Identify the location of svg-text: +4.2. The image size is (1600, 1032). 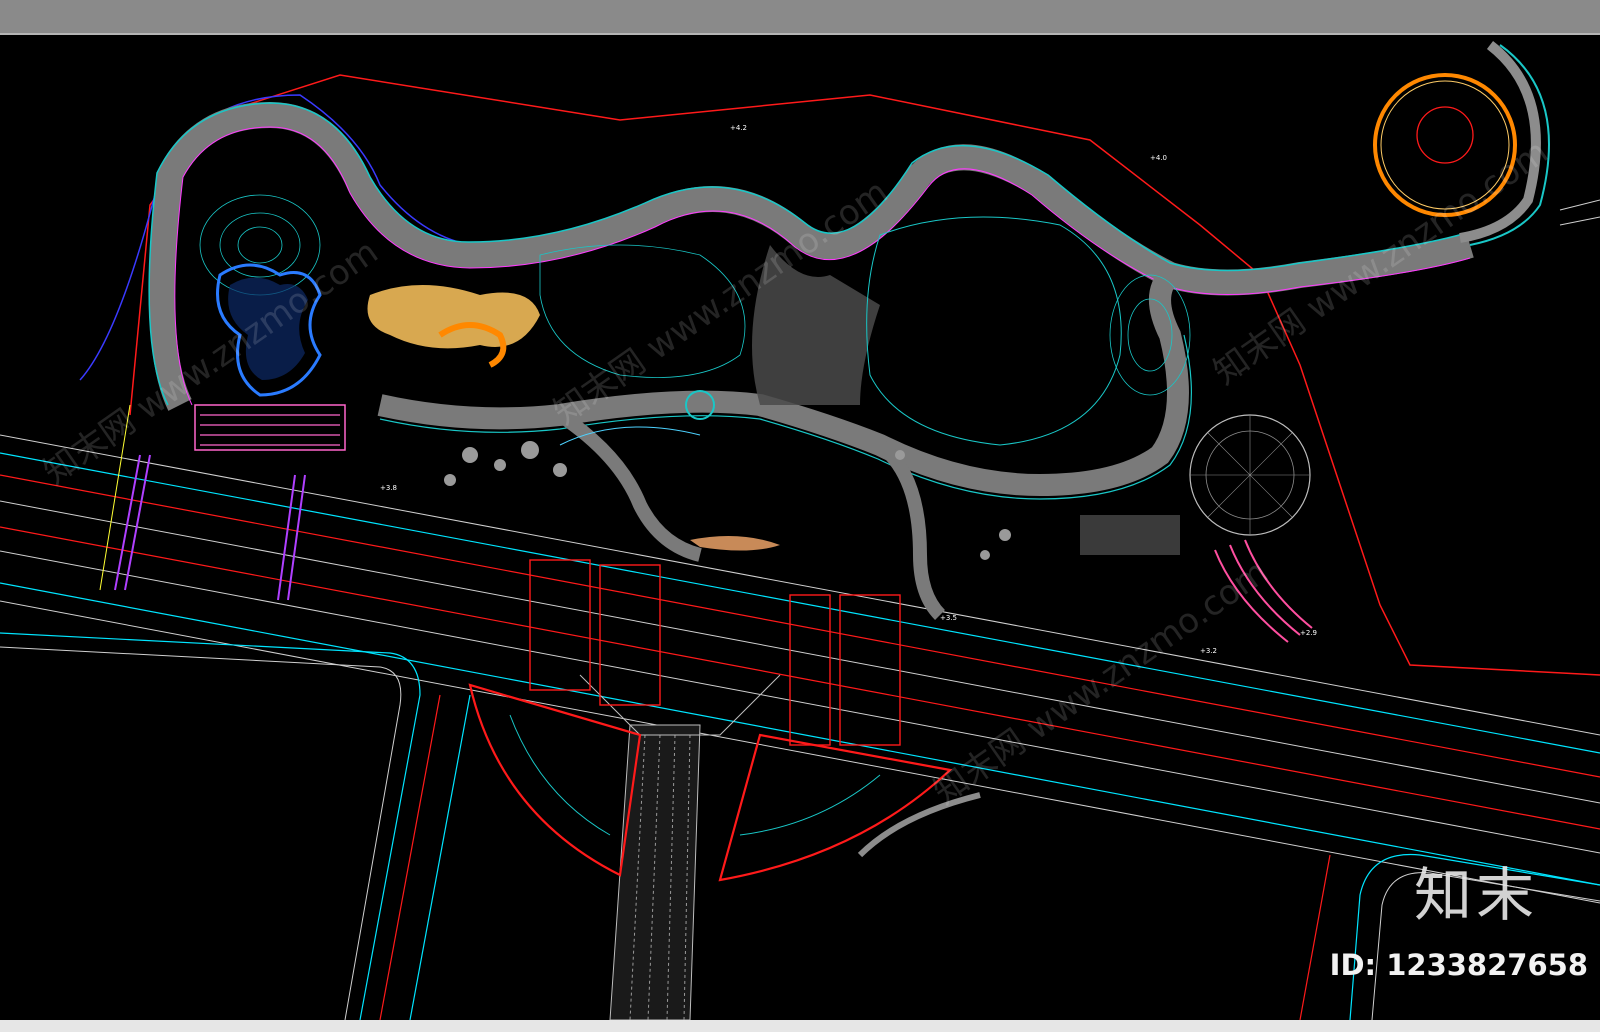
(738, 128).